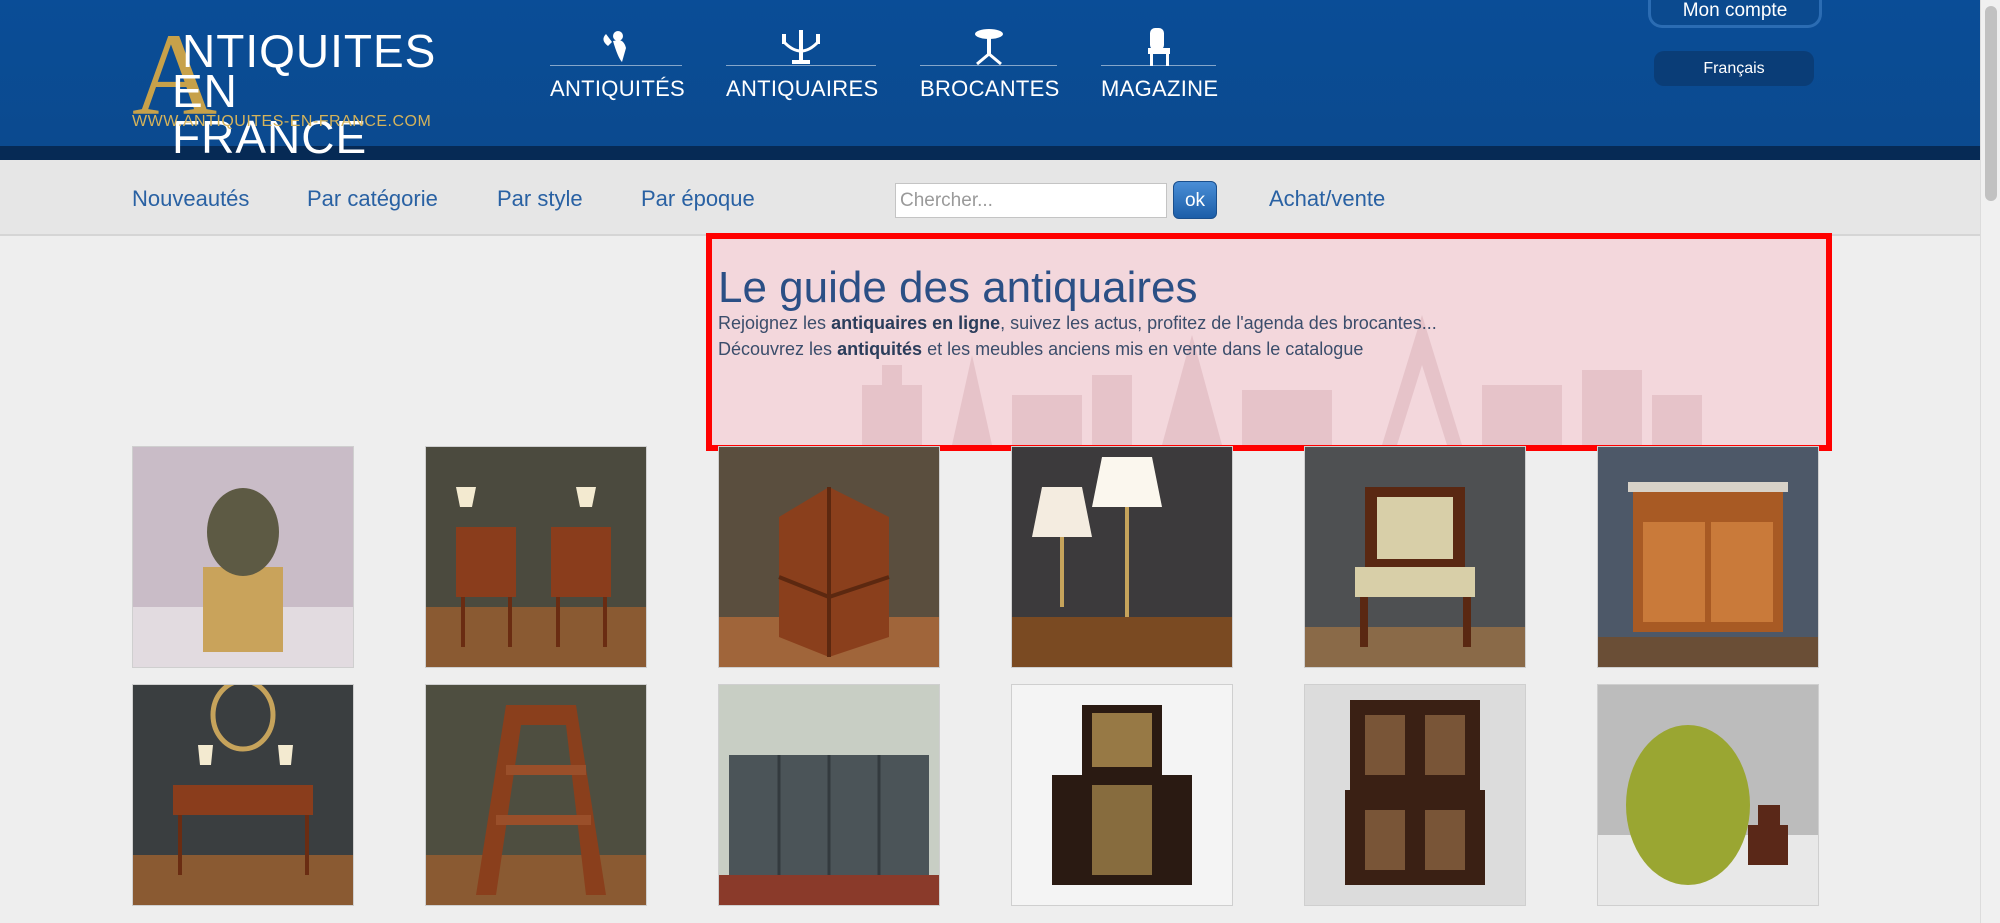 The height and width of the screenshot is (923, 2000). What do you see at coordinates (243, 795) in the screenshot?
I see `product-card-writing-desk` at bounding box center [243, 795].